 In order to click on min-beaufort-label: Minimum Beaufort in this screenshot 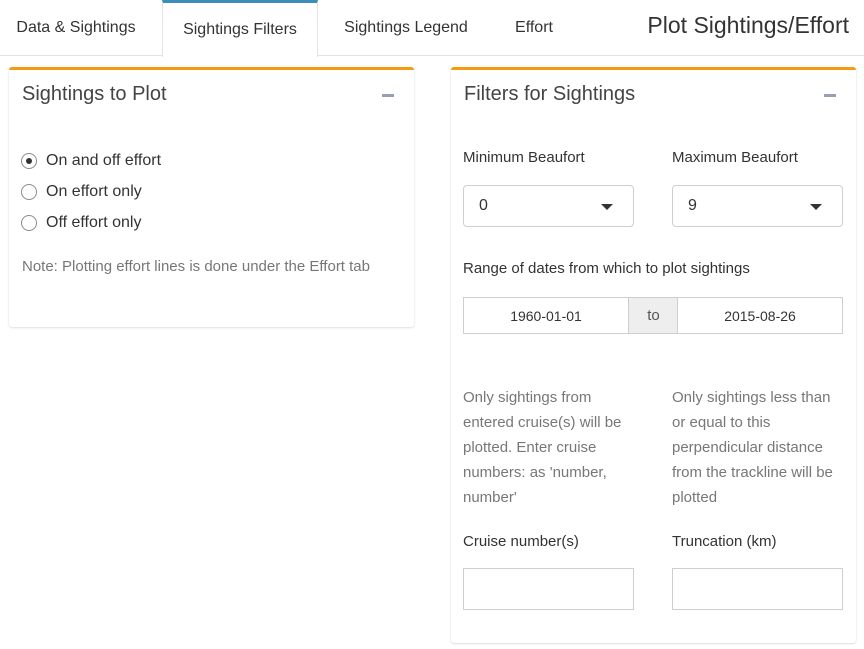, I will do `click(524, 157)`.